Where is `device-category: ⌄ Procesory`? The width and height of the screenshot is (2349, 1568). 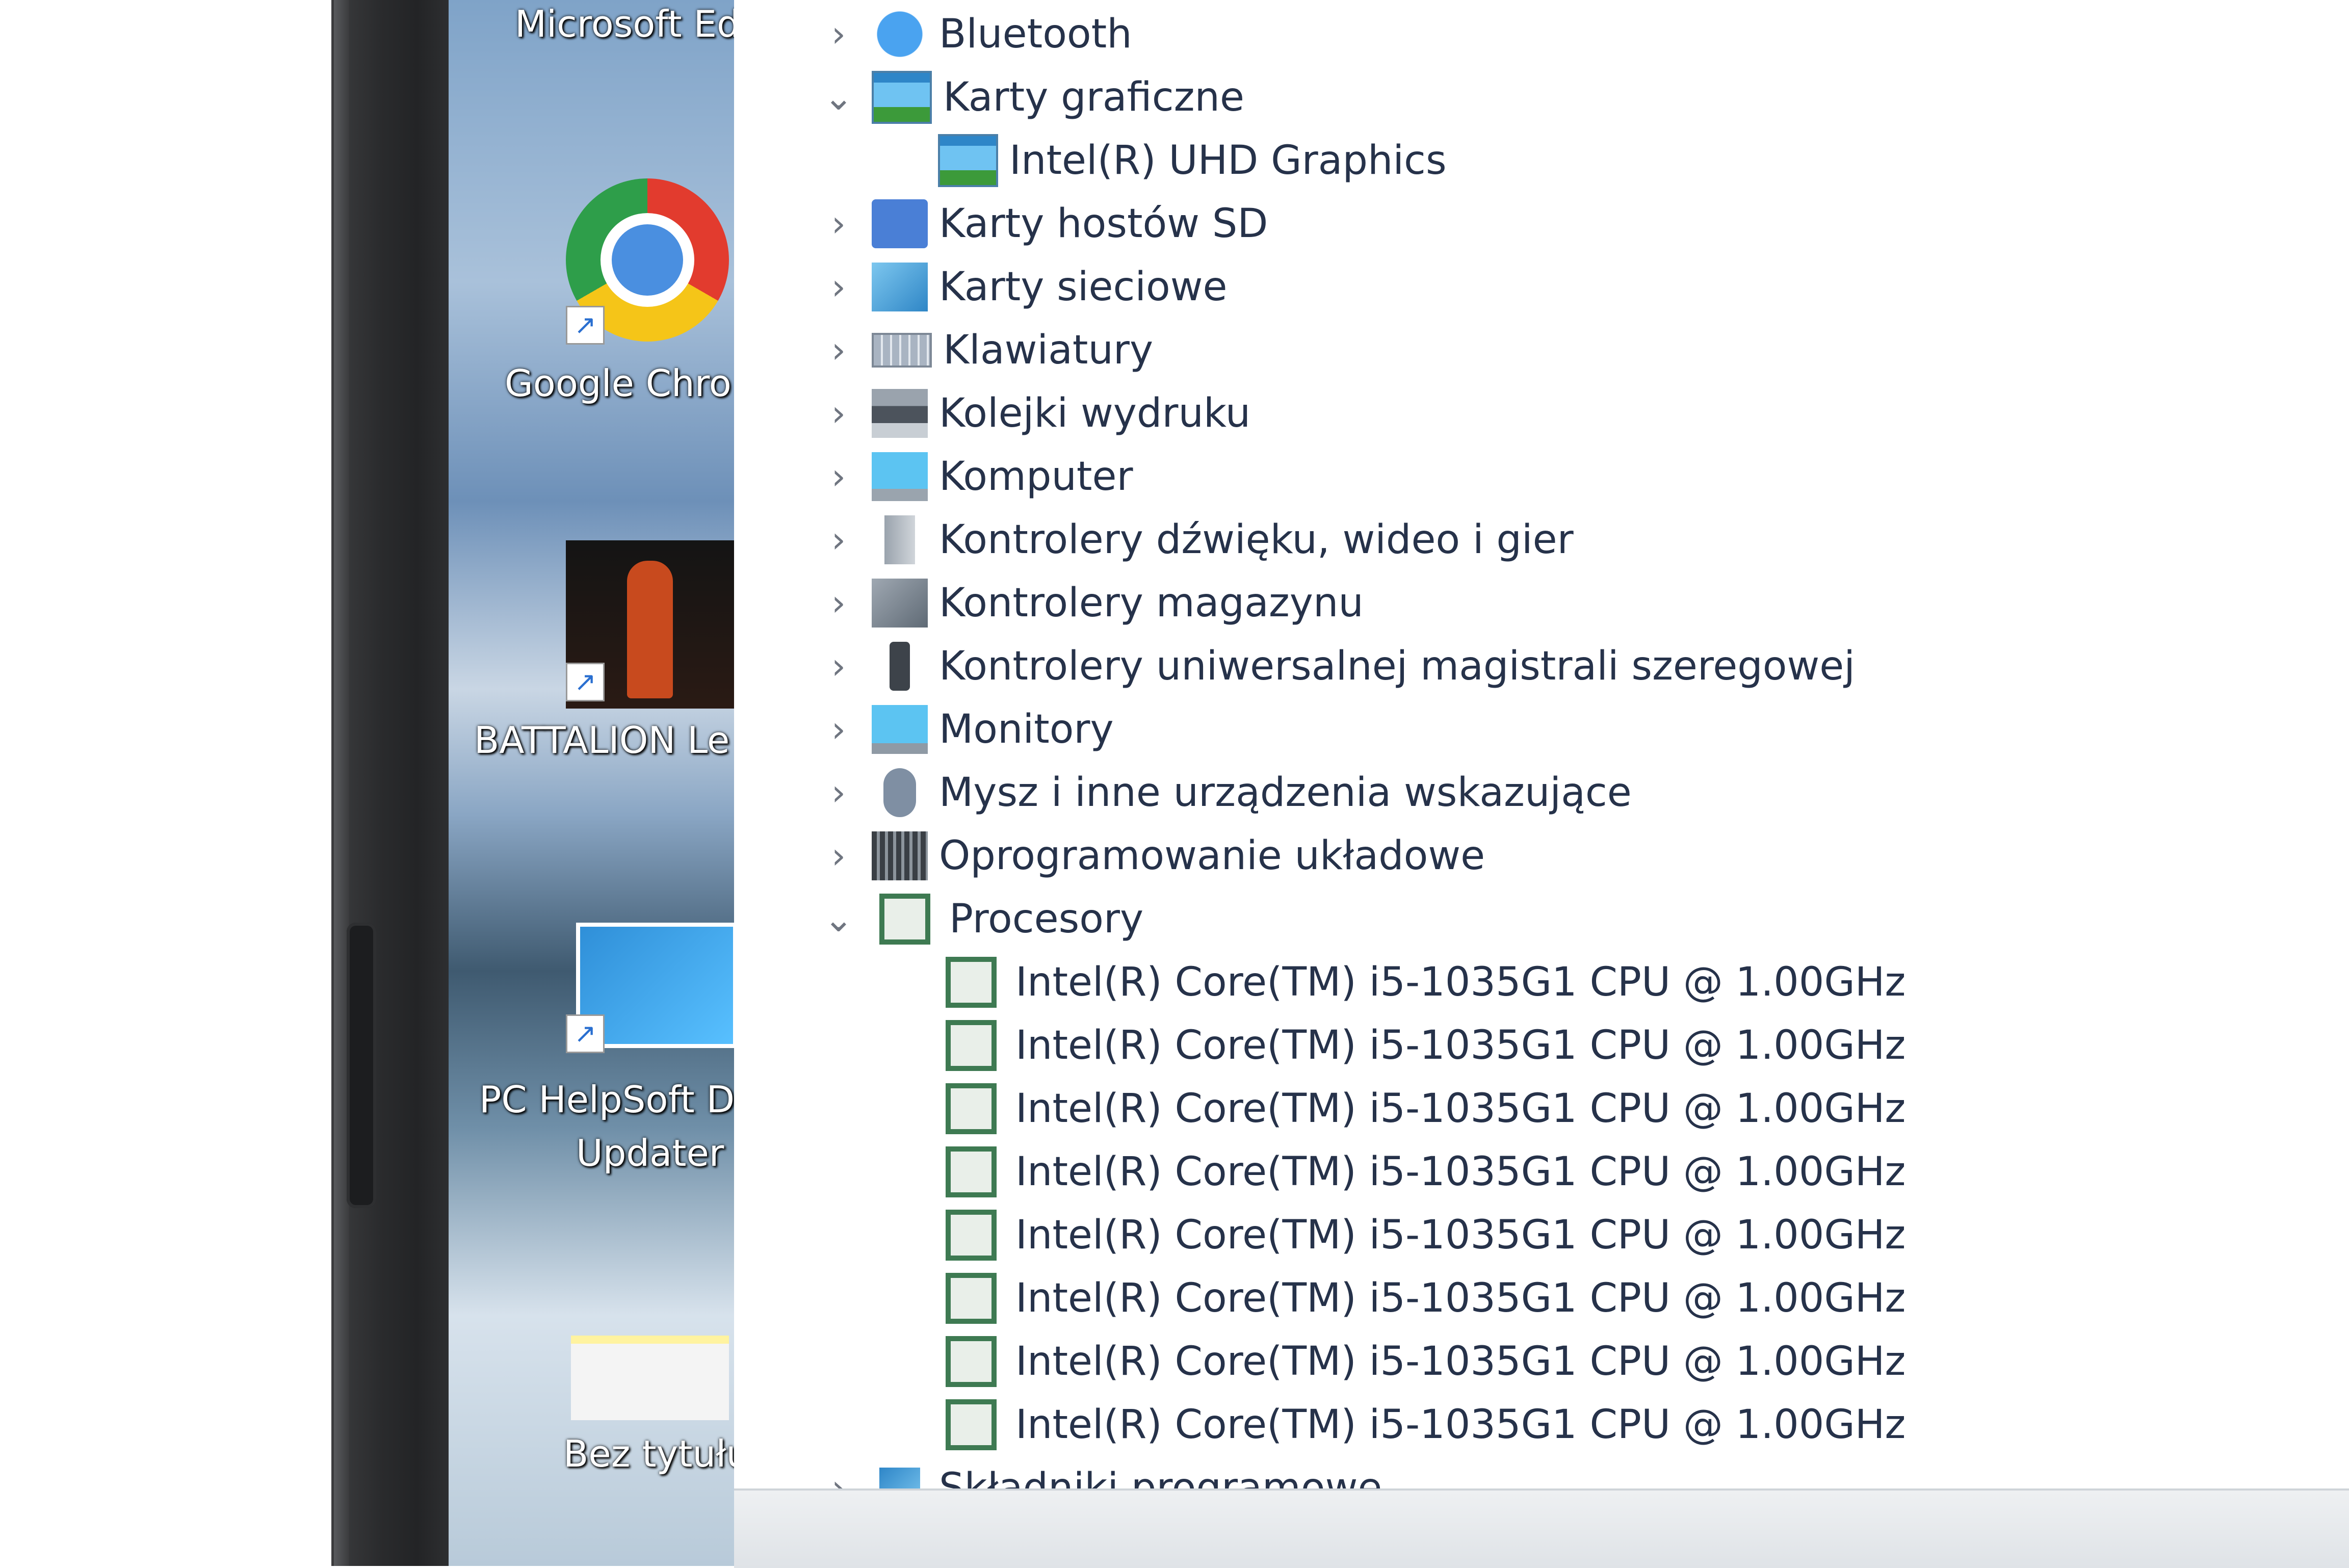
device-category: ⌄ Procesory is located at coordinates (938, 919).